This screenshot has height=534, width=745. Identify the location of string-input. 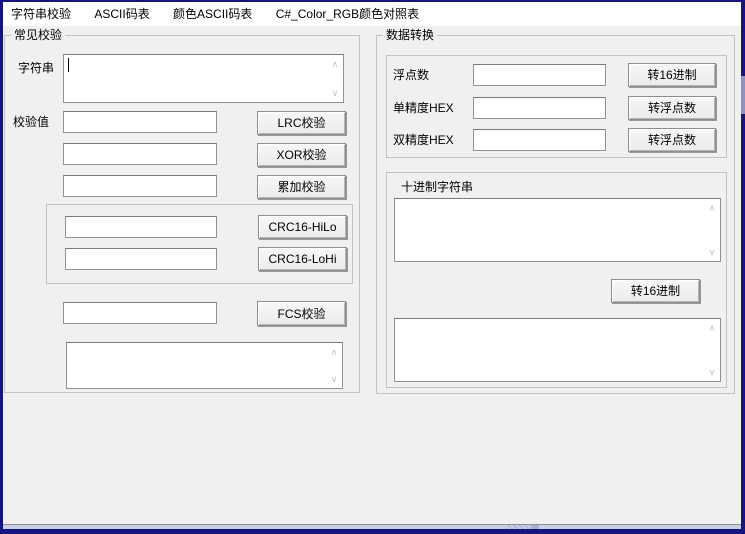
(203, 78).